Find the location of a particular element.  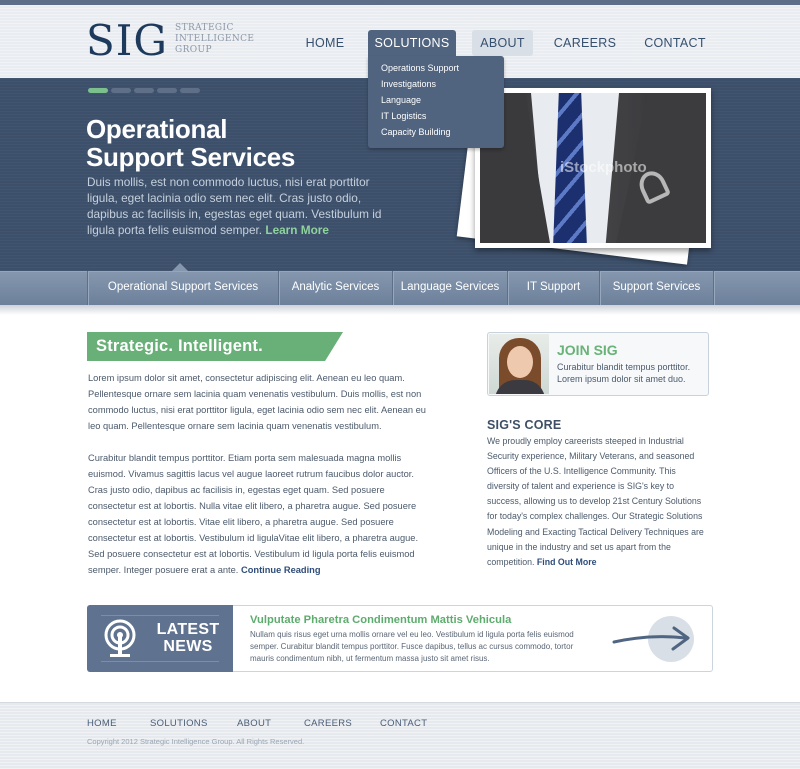

service-analytic: Analytic Services is located at coordinates (335, 288).